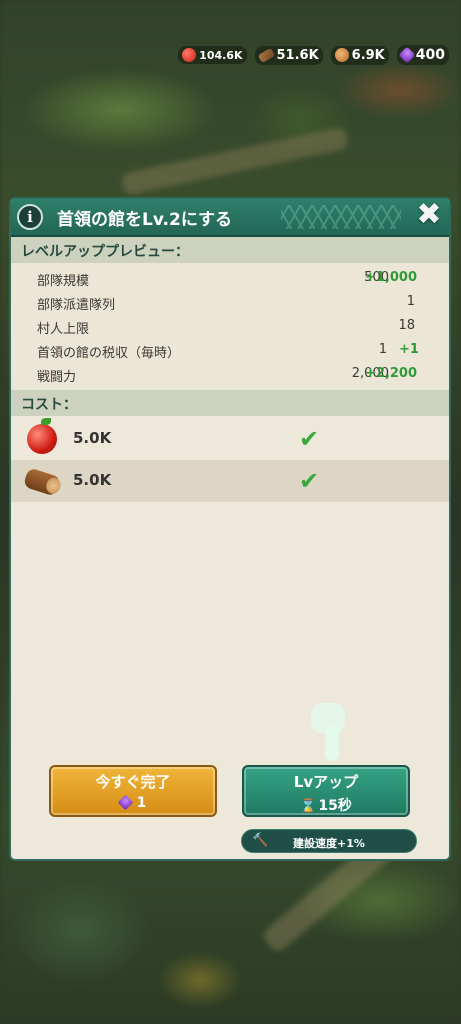 This screenshot has width=461, height=1024. What do you see at coordinates (297, 55) in the screenshot?
I see `wood-amount: 51.6K` at bounding box center [297, 55].